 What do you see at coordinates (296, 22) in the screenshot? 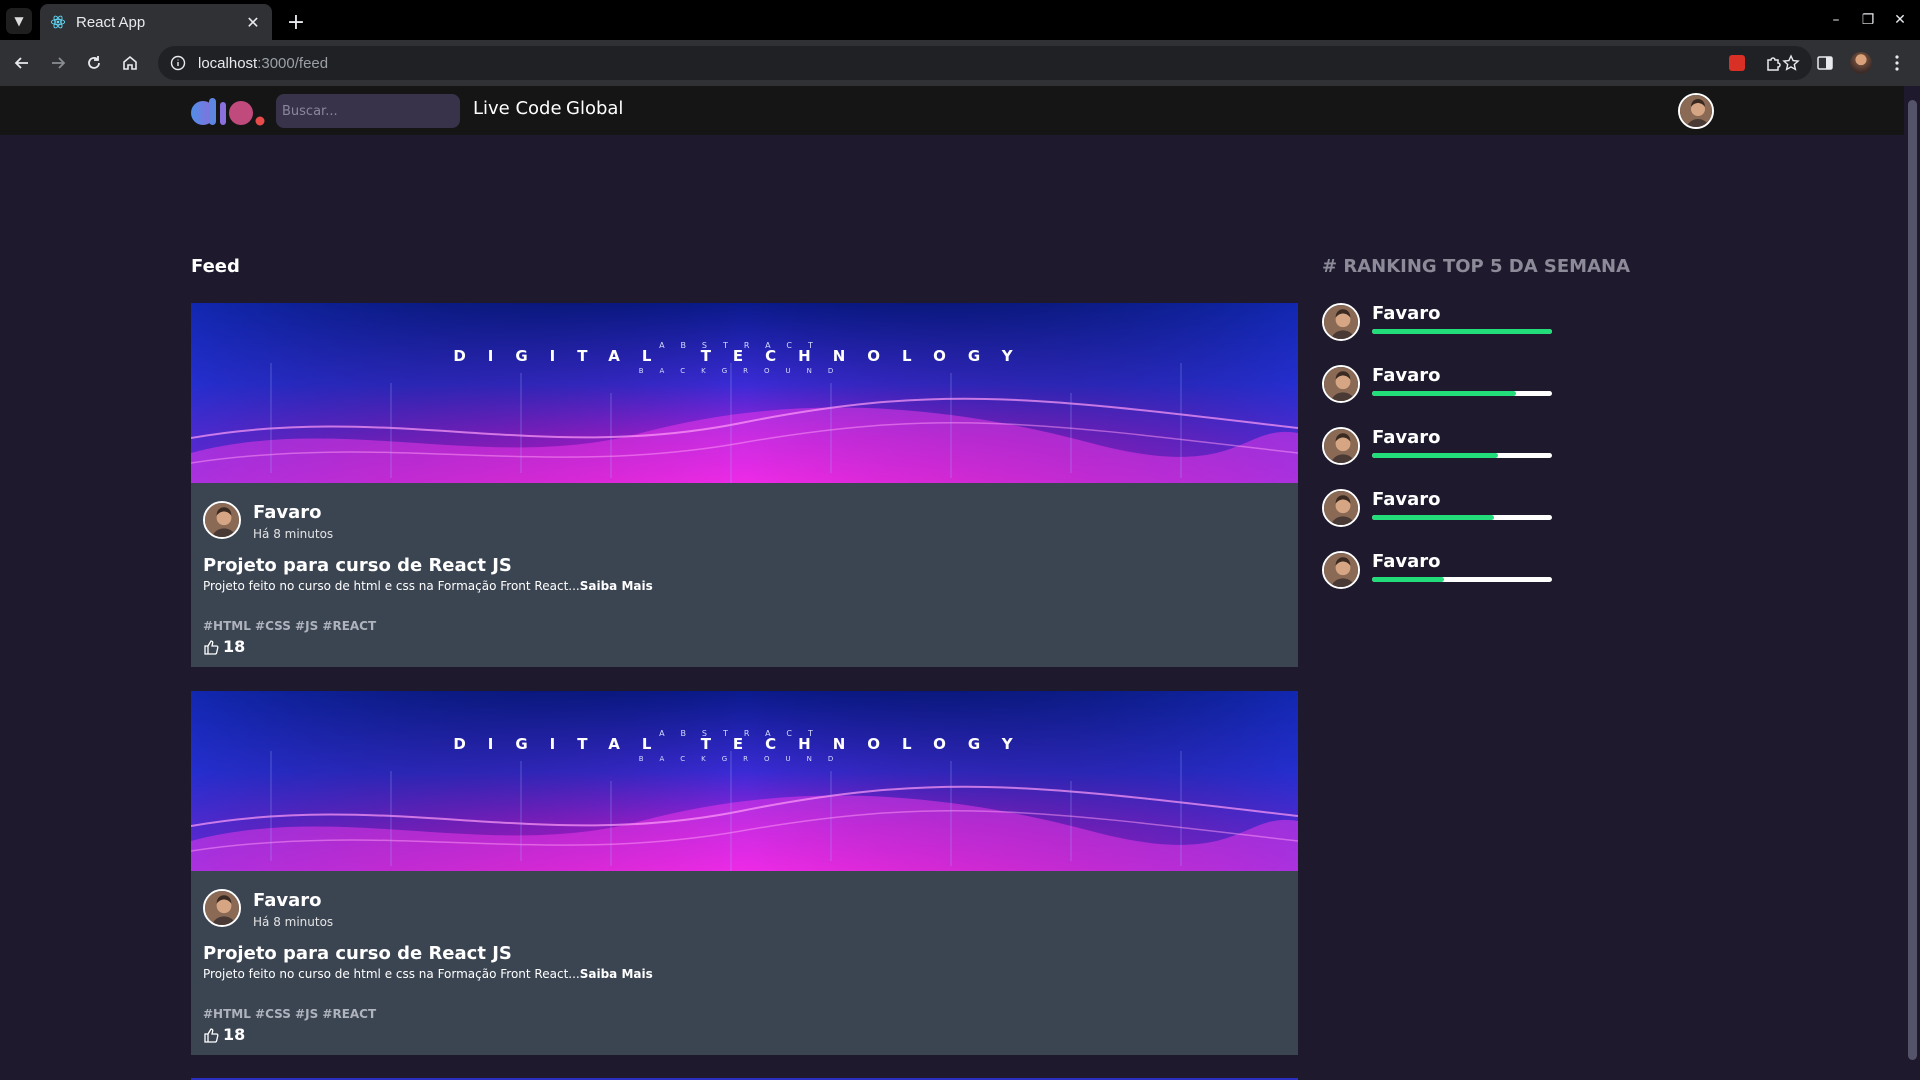
I see `new-tab-plus-icon: +` at bounding box center [296, 22].